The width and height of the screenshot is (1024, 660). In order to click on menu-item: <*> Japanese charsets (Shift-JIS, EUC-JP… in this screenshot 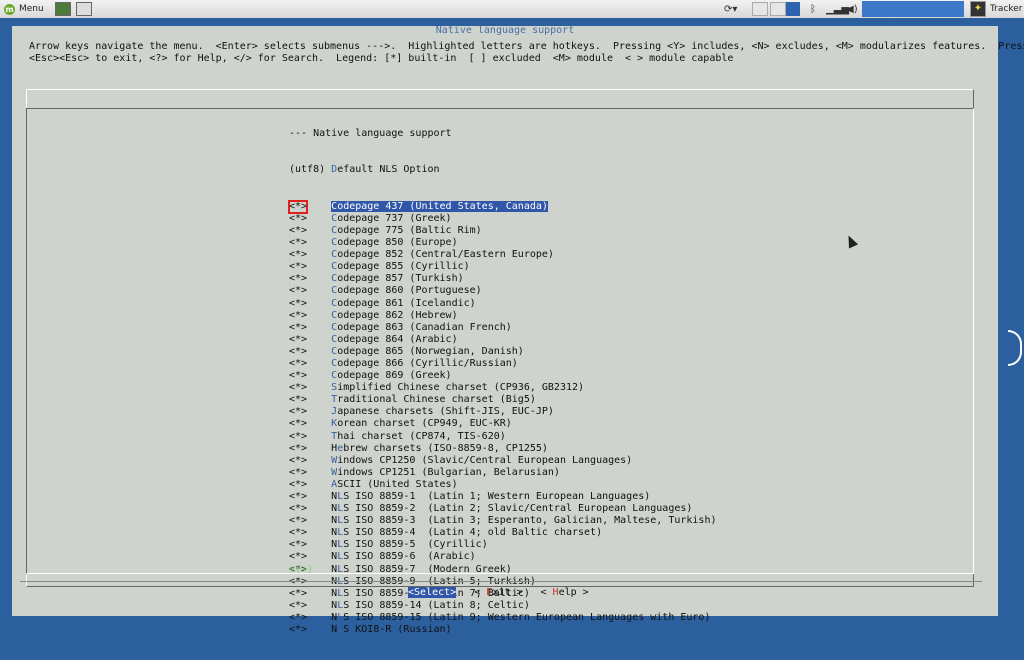, I will do `click(503, 412)`.